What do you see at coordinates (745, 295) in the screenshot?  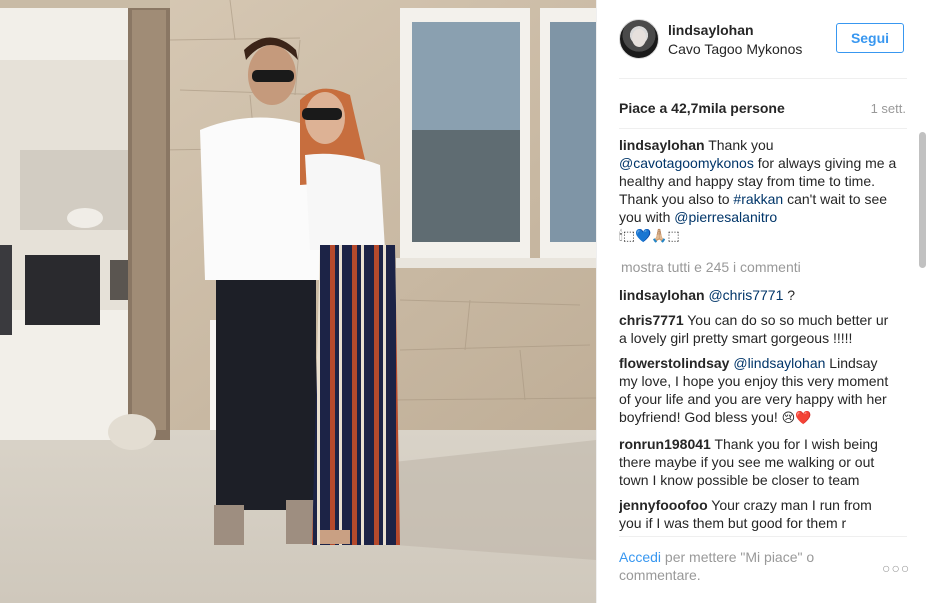 I see `comment-mention: @chris7771` at bounding box center [745, 295].